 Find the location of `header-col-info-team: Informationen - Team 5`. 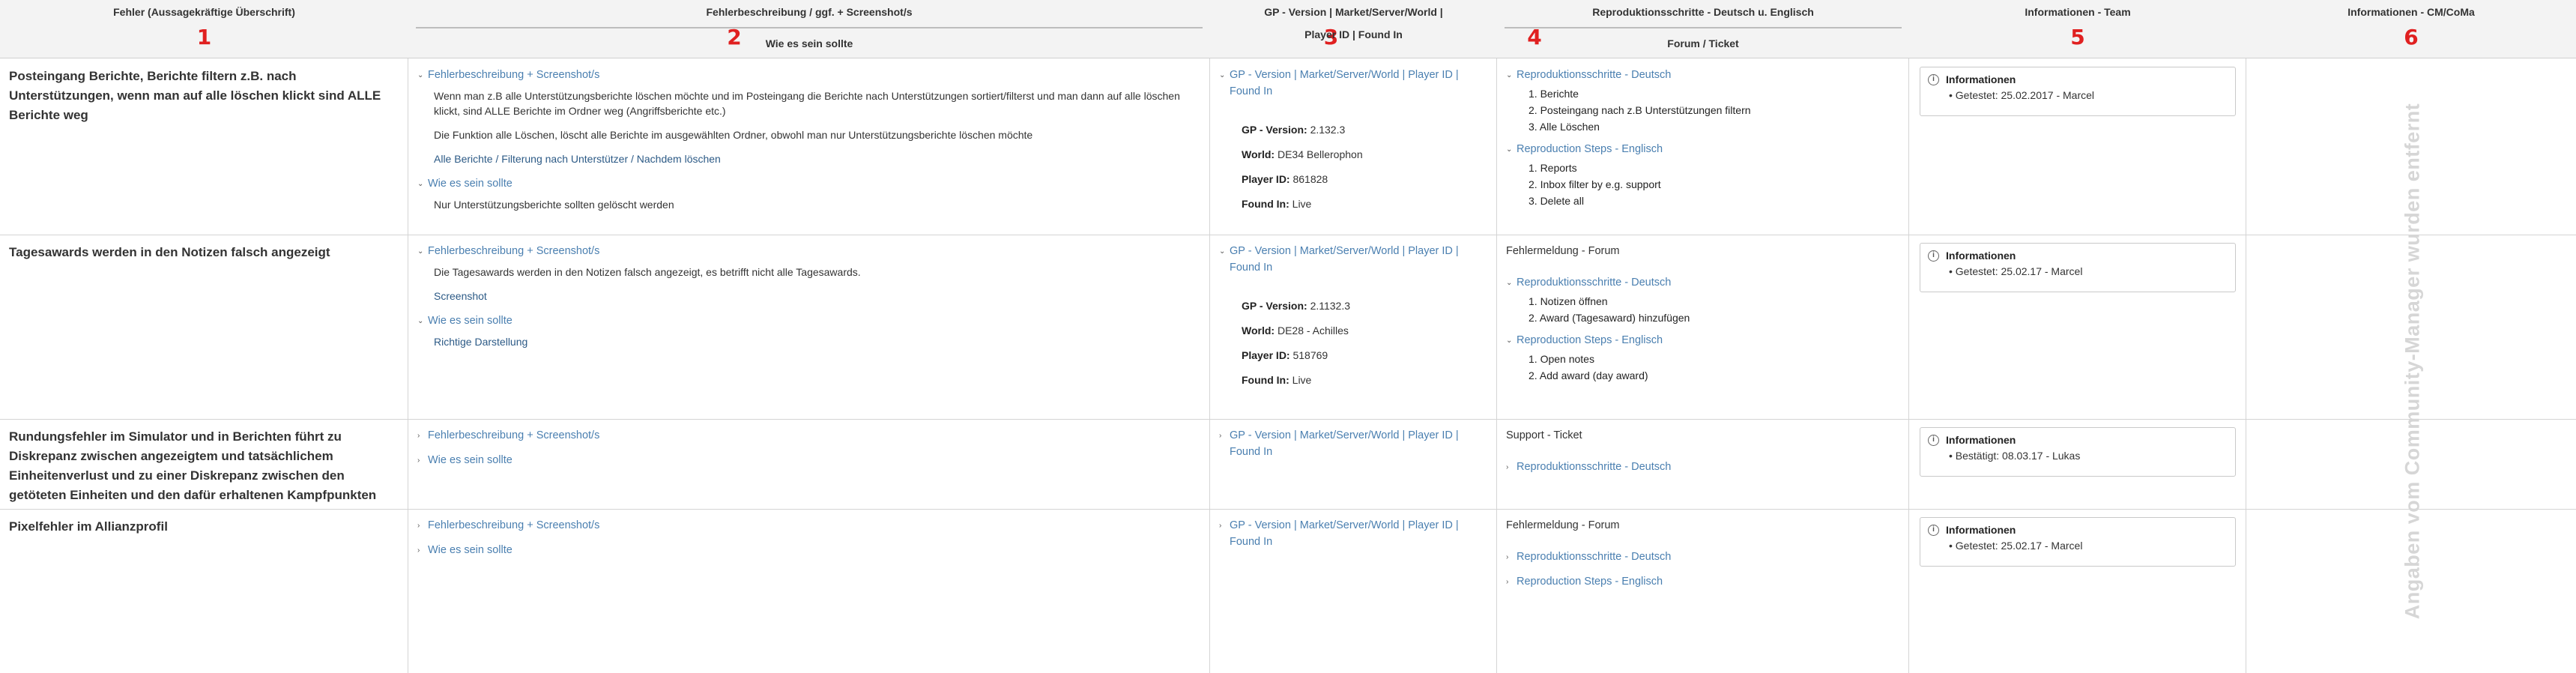

header-col-info-team: Informationen - Team 5 is located at coordinates (2077, 29).